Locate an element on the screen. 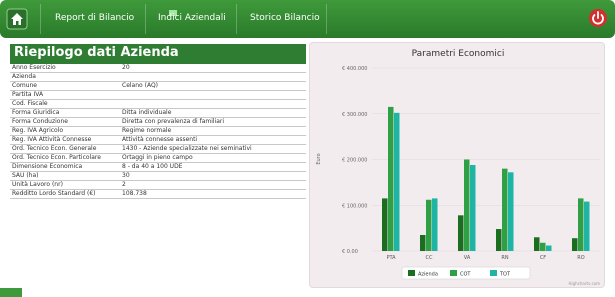 This screenshot has height=297, width=615. summary-row: Dimensione Economica 8 - da 40 a 100 UDE is located at coordinates (158, 167).